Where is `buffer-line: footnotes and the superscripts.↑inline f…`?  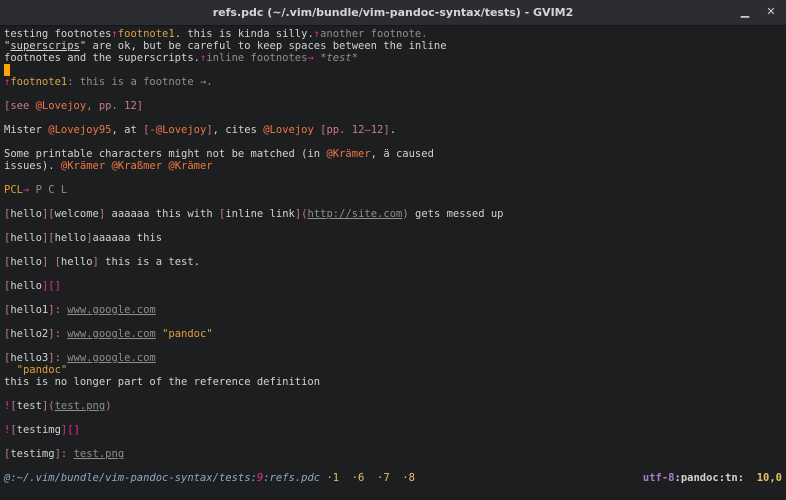 buffer-line: footnotes and the superscripts.↑inline f… is located at coordinates (181, 58).